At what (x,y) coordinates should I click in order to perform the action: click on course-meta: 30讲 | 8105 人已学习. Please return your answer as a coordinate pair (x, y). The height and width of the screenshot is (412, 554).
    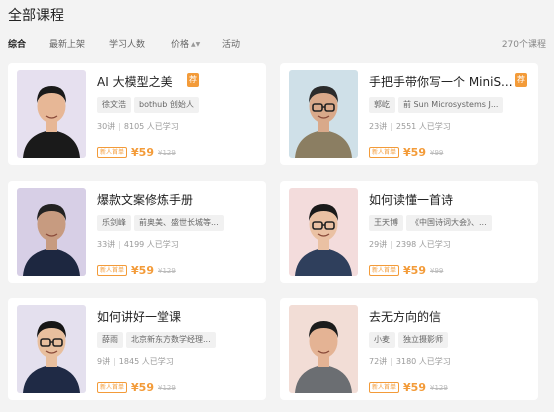
    Looking at the image, I should click on (138, 126).